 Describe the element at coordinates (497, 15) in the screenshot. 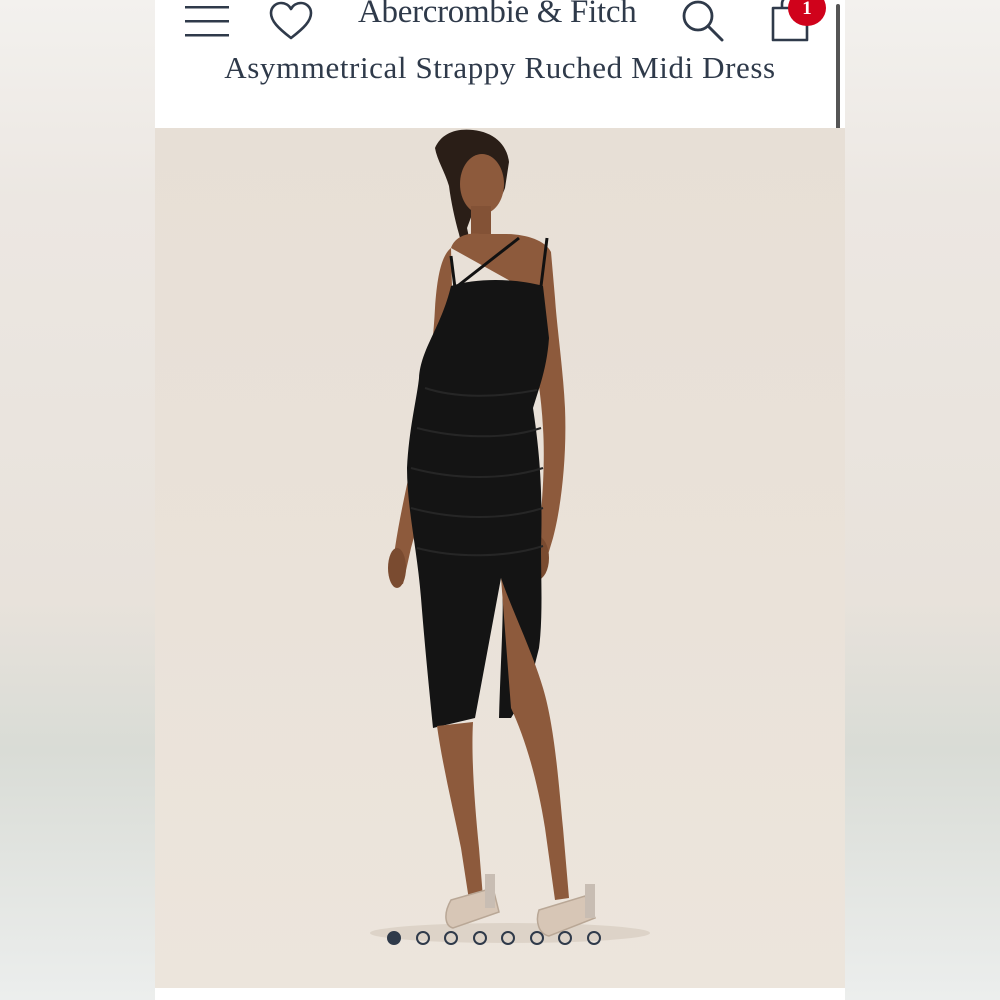

I see `brand-logo: Abercrombie & Fitch` at that location.